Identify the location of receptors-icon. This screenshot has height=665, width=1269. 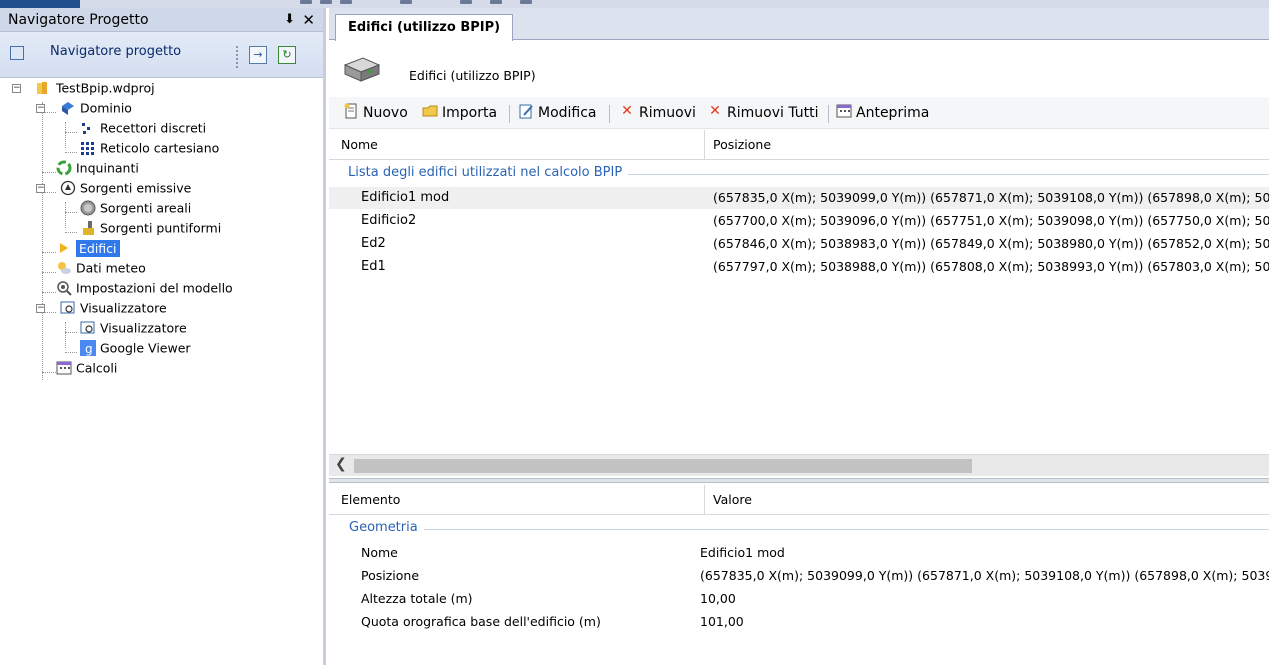
(88, 128).